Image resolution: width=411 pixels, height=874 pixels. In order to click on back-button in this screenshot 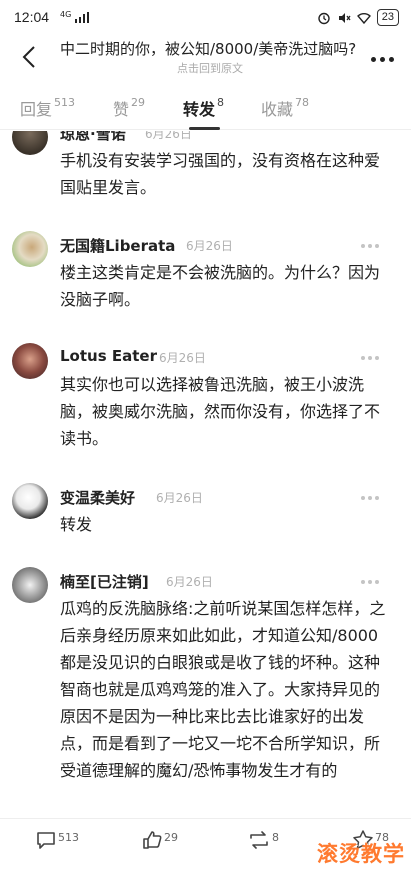, I will do `click(29, 57)`.